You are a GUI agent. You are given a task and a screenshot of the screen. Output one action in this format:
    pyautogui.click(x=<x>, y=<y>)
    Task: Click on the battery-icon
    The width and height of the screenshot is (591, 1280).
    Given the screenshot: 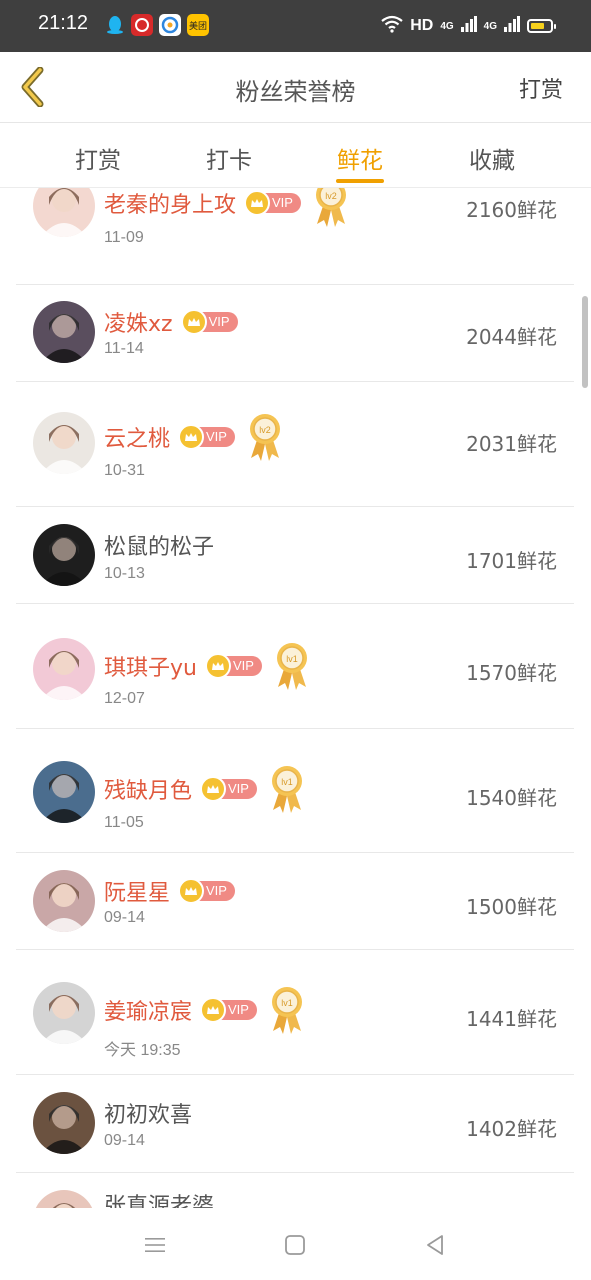 What is the action you would take?
    pyautogui.click(x=541, y=26)
    